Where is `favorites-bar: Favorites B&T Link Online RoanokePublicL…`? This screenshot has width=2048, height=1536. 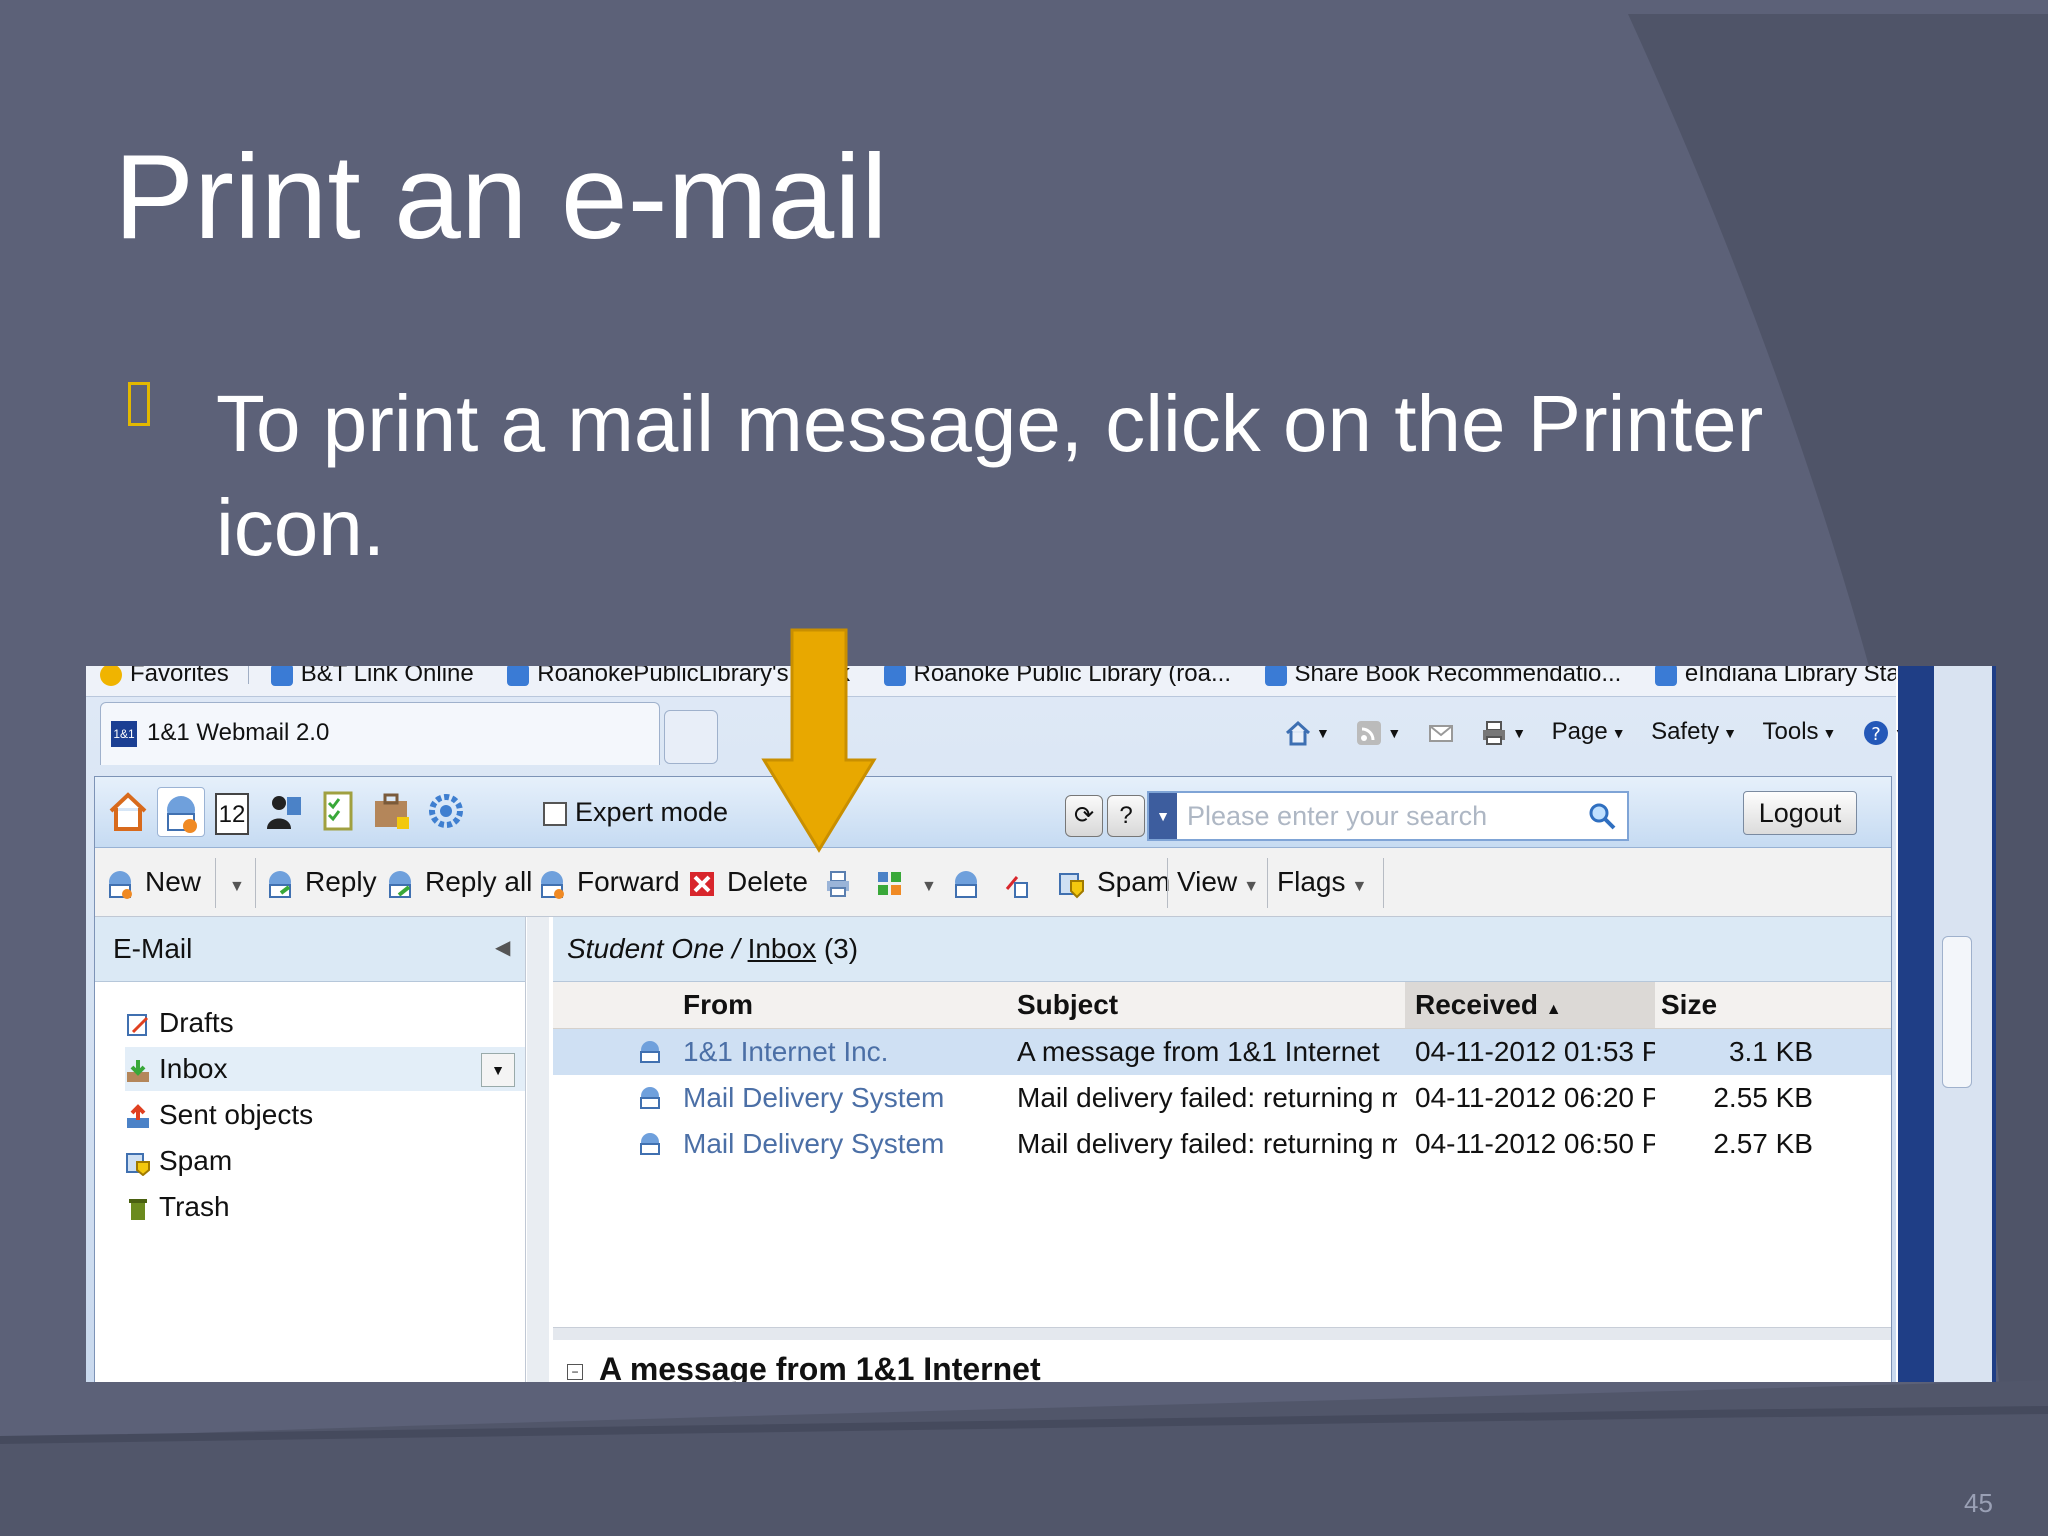
favorites-bar: Favorites B&T Link Online RoanokePublicL… is located at coordinates (991, 681).